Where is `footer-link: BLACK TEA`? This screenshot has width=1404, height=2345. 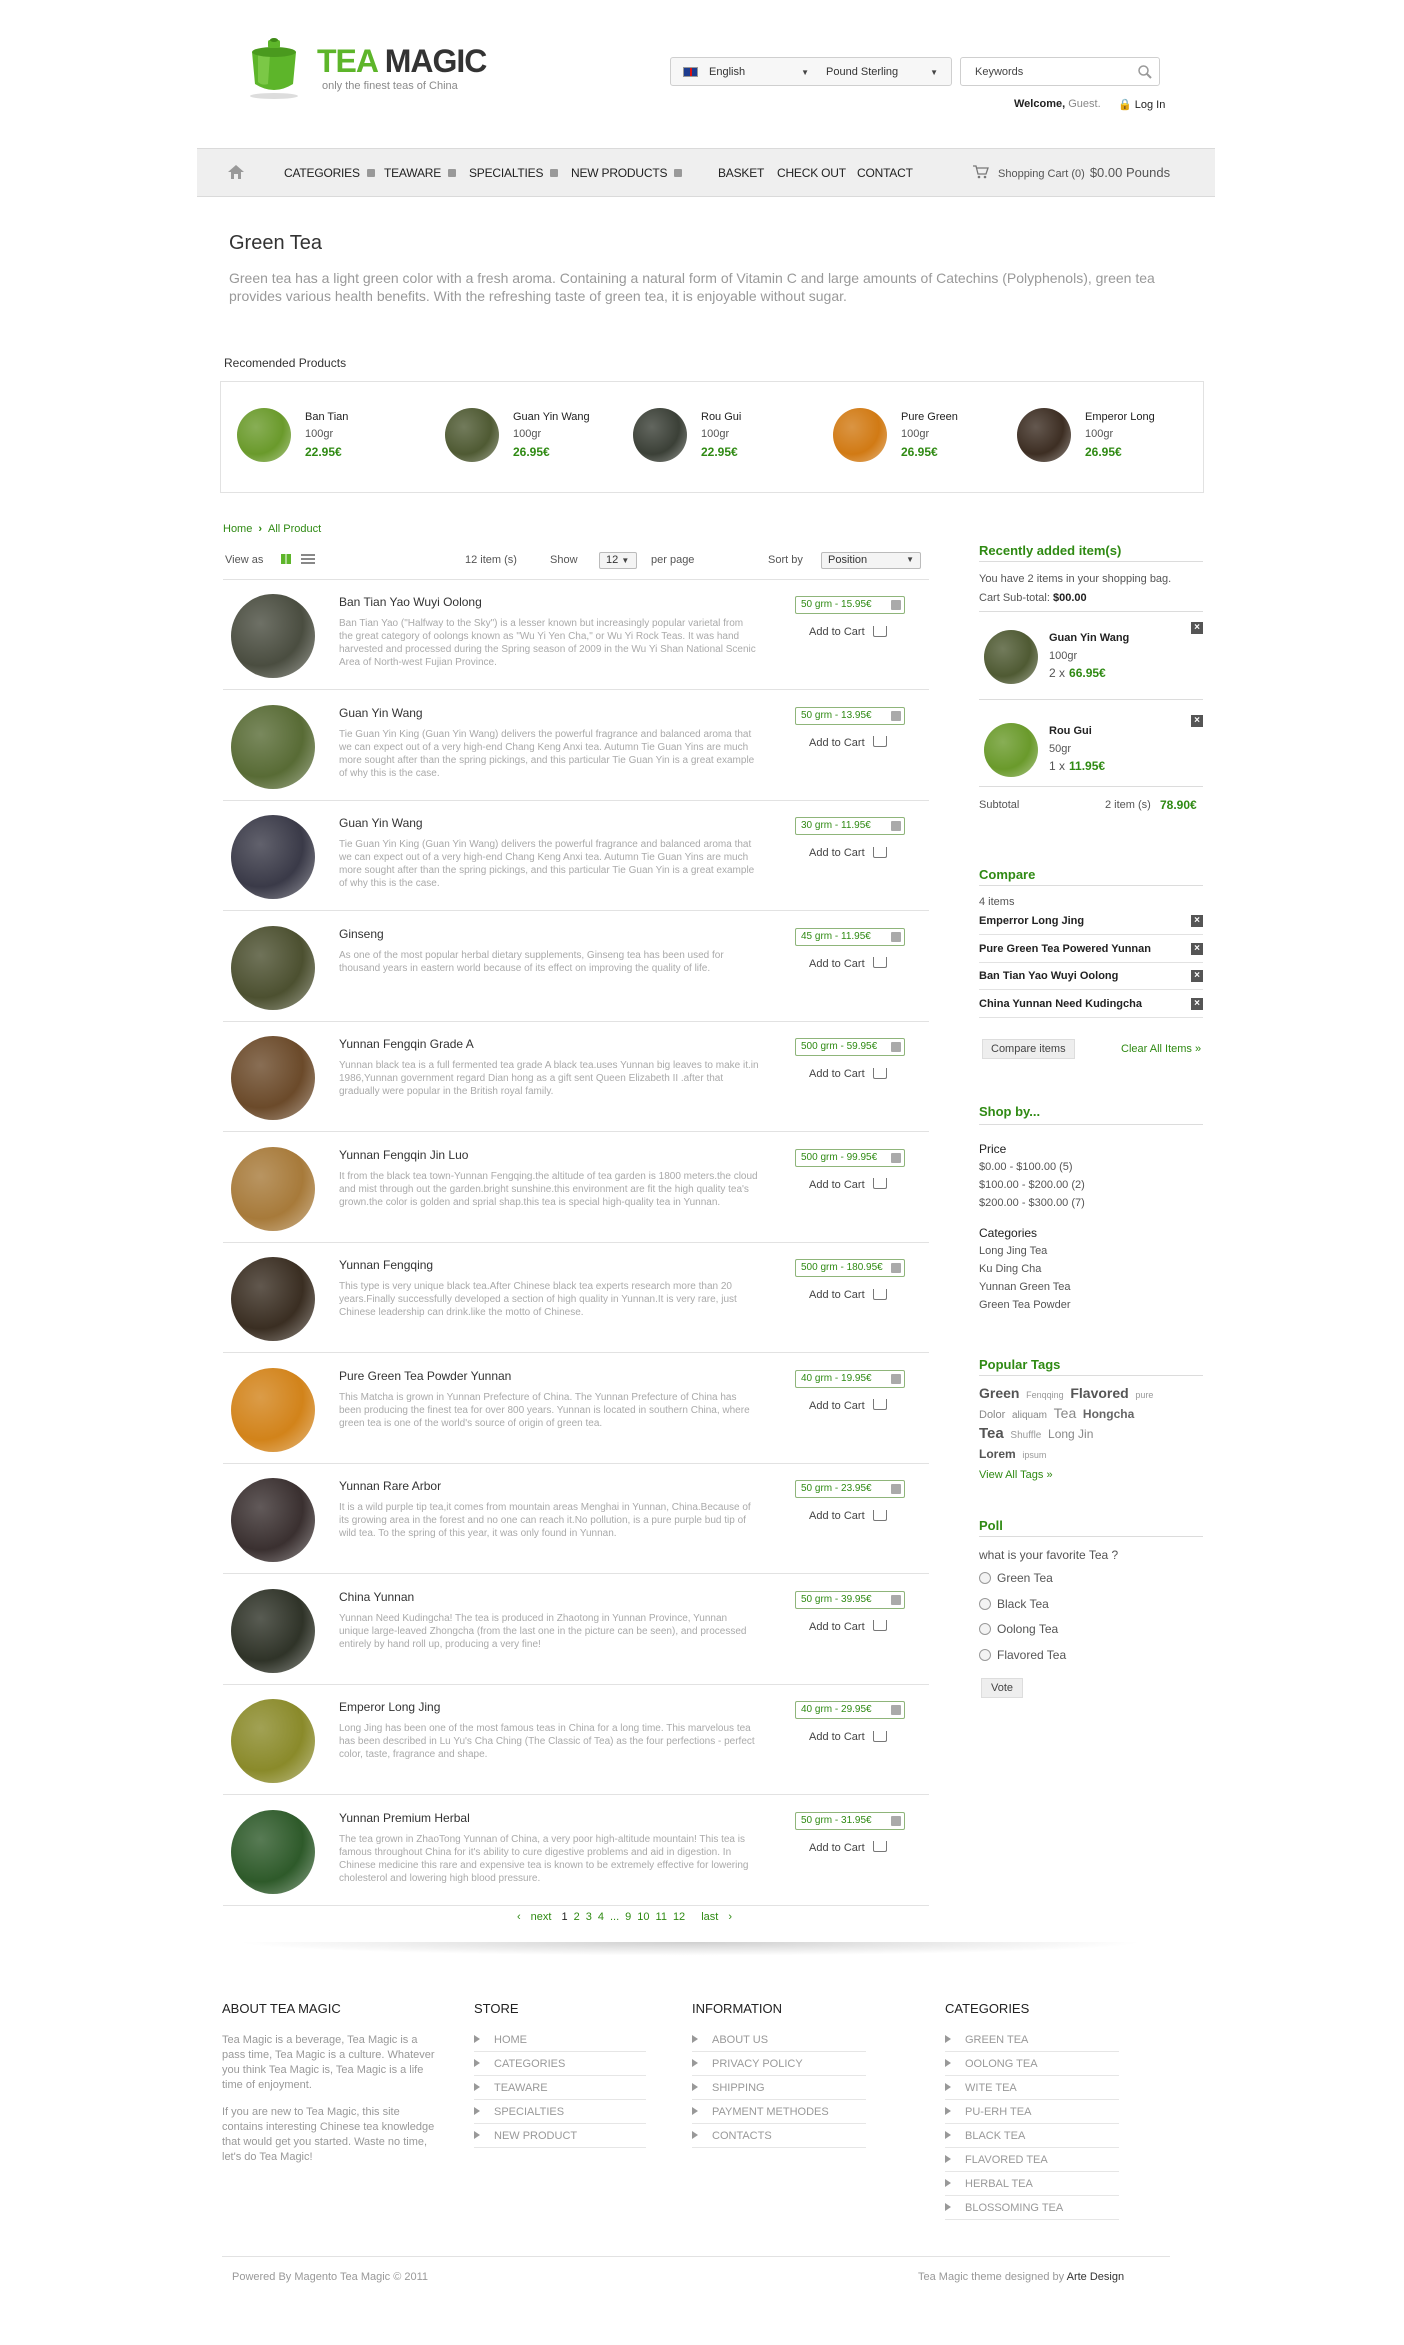
footer-link: BLACK TEA is located at coordinates (1032, 2136).